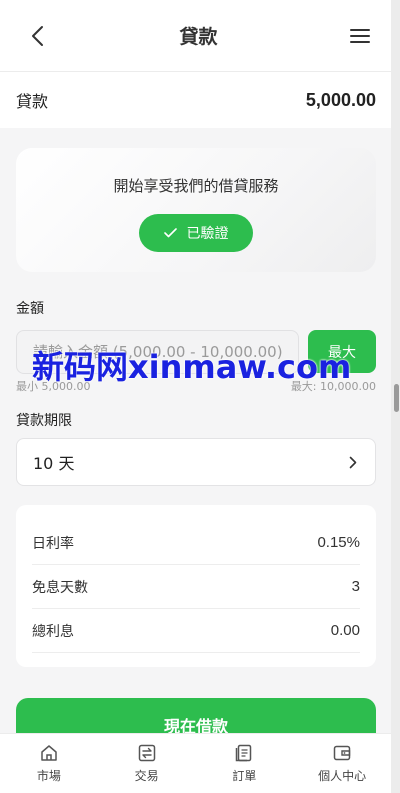 The width and height of the screenshot is (400, 793). What do you see at coordinates (340, 99) in the screenshot?
I see `loan-summary-value: 5,000.00` at bounding box center [340, 99].